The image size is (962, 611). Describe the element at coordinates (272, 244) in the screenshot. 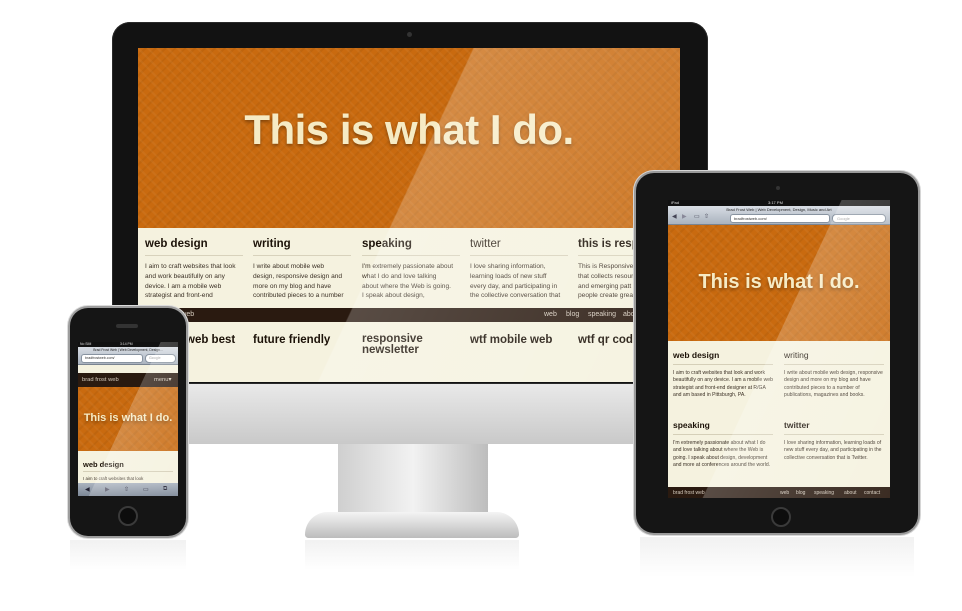

I see `column-title: writing` at that location.